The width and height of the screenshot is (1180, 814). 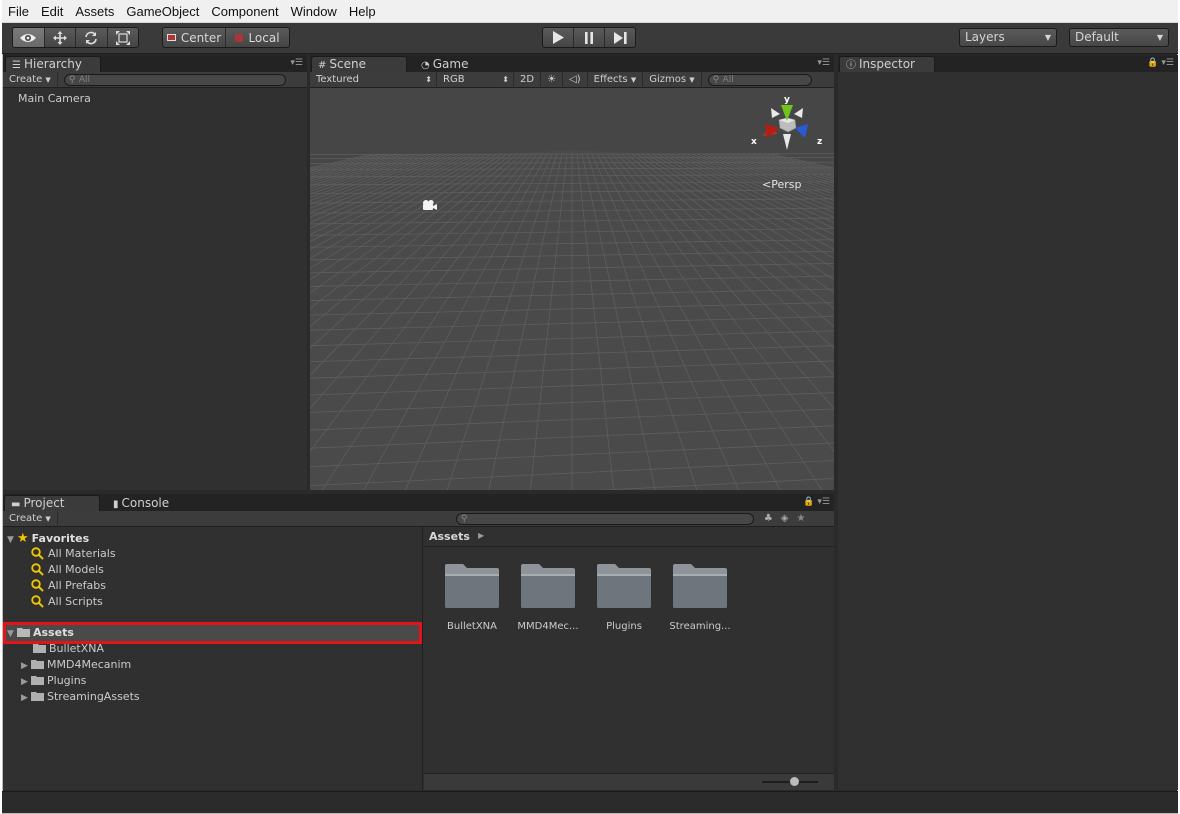 I want to click on projection-label: Persp, so click(x=786, y=184).